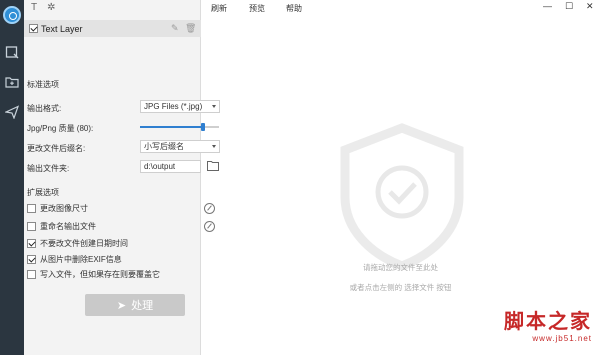 Image resolution: width=600 pixels, height=355 pixels. I want to click on option-keep-date: 不要改文件创建日期时间, so click(77, 243).